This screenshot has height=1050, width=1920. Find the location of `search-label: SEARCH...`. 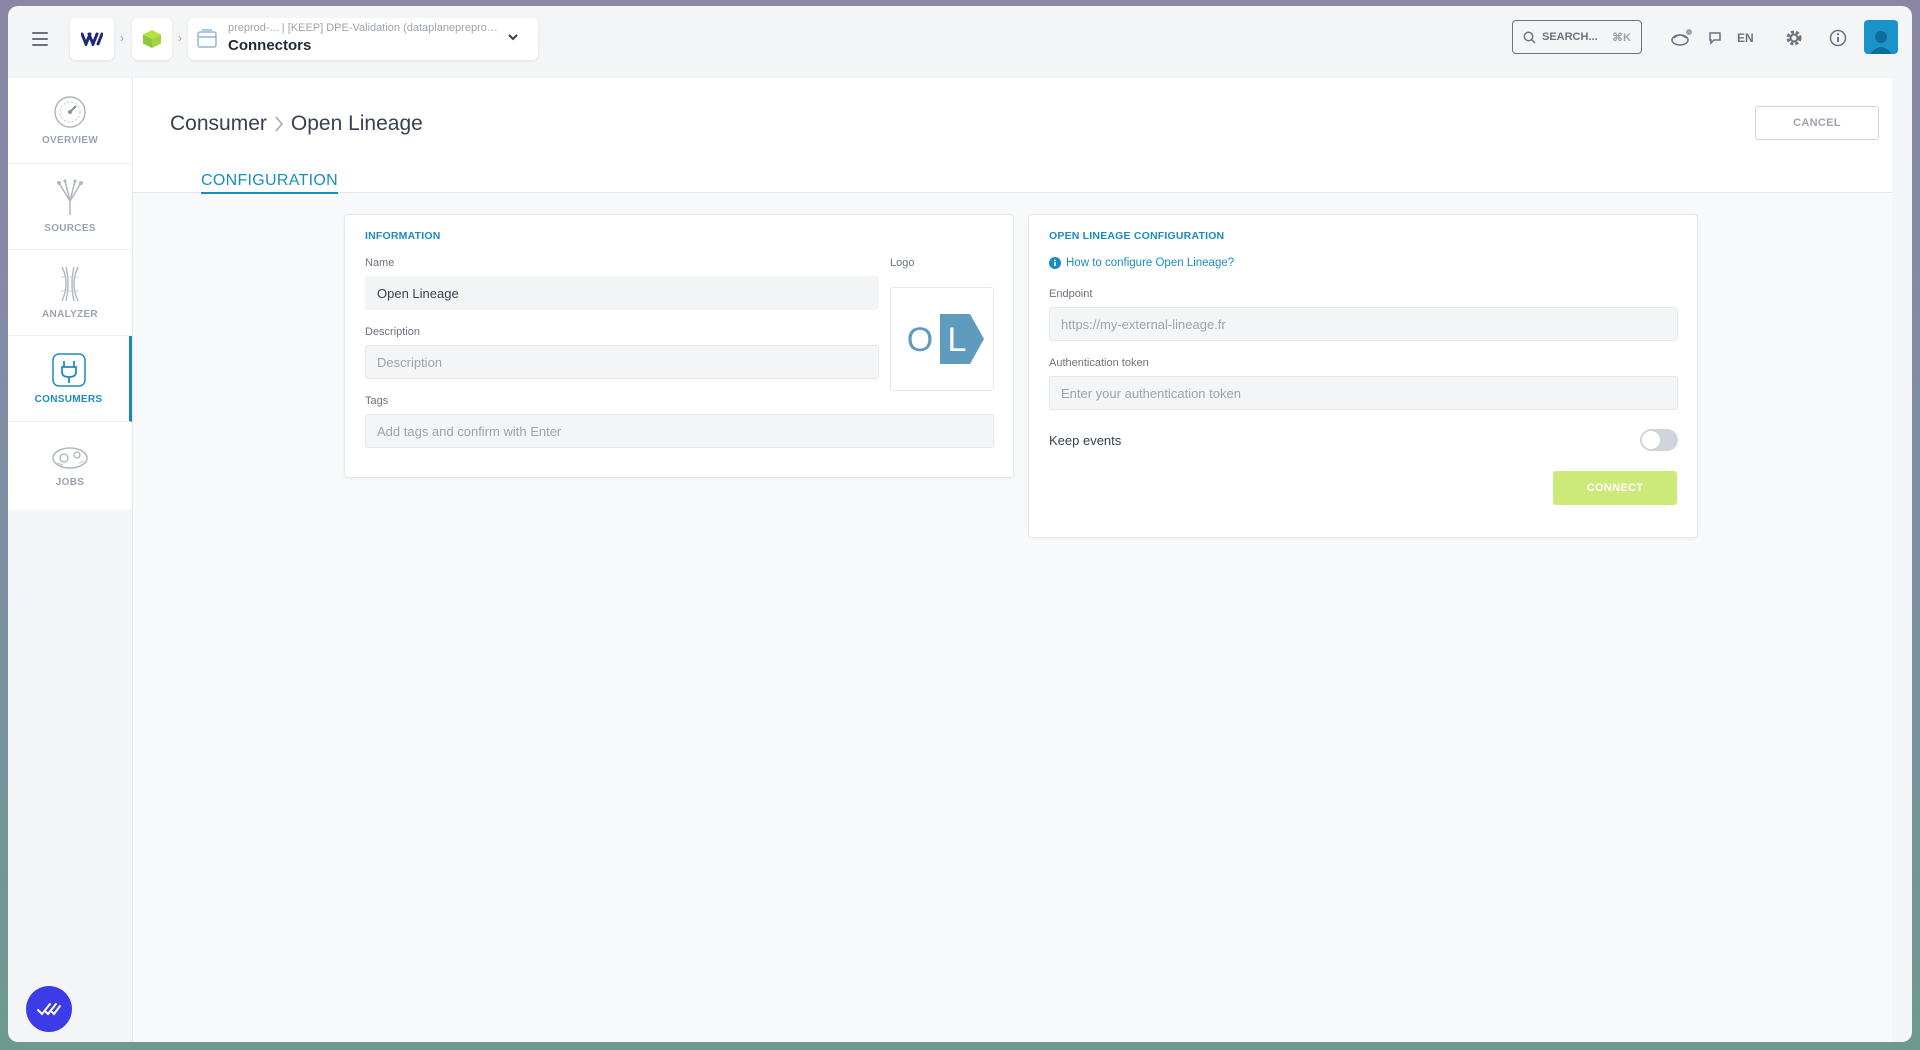

search-label: SEARCH... is located at coordinates (1570, 37).